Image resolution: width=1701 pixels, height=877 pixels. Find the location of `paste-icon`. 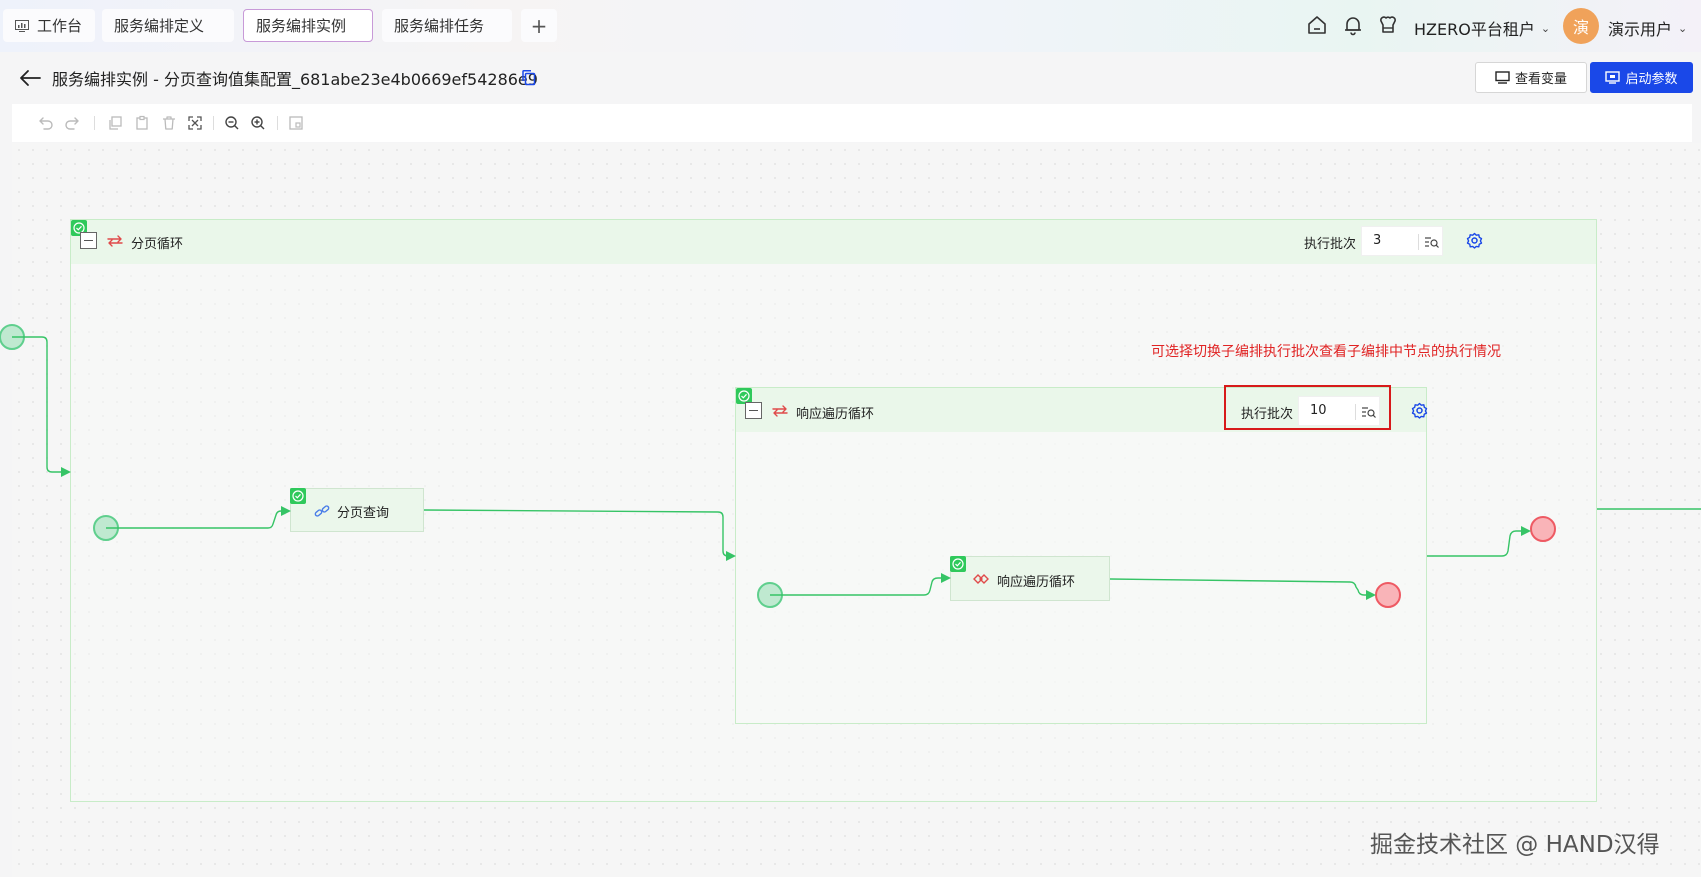

paste-icon is located at coordinates (142, 123).